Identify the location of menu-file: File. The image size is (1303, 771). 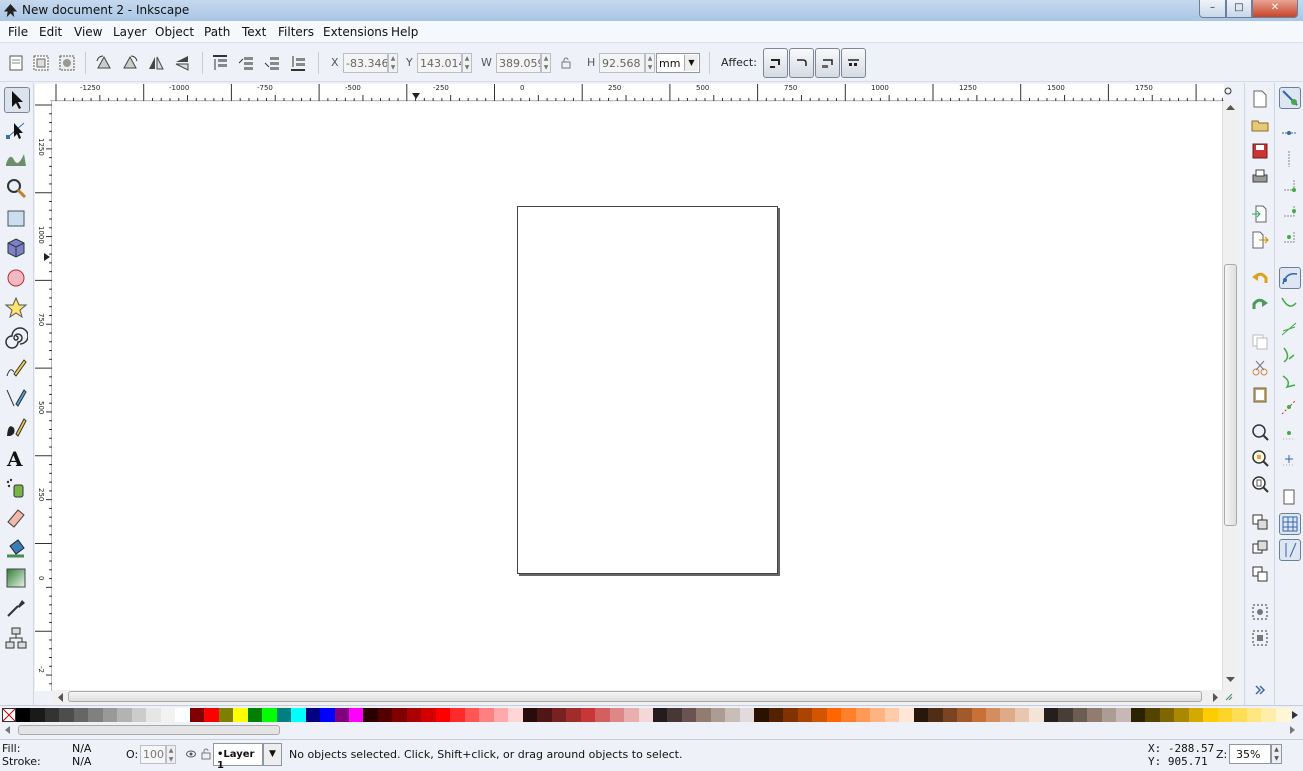
(18, 32).